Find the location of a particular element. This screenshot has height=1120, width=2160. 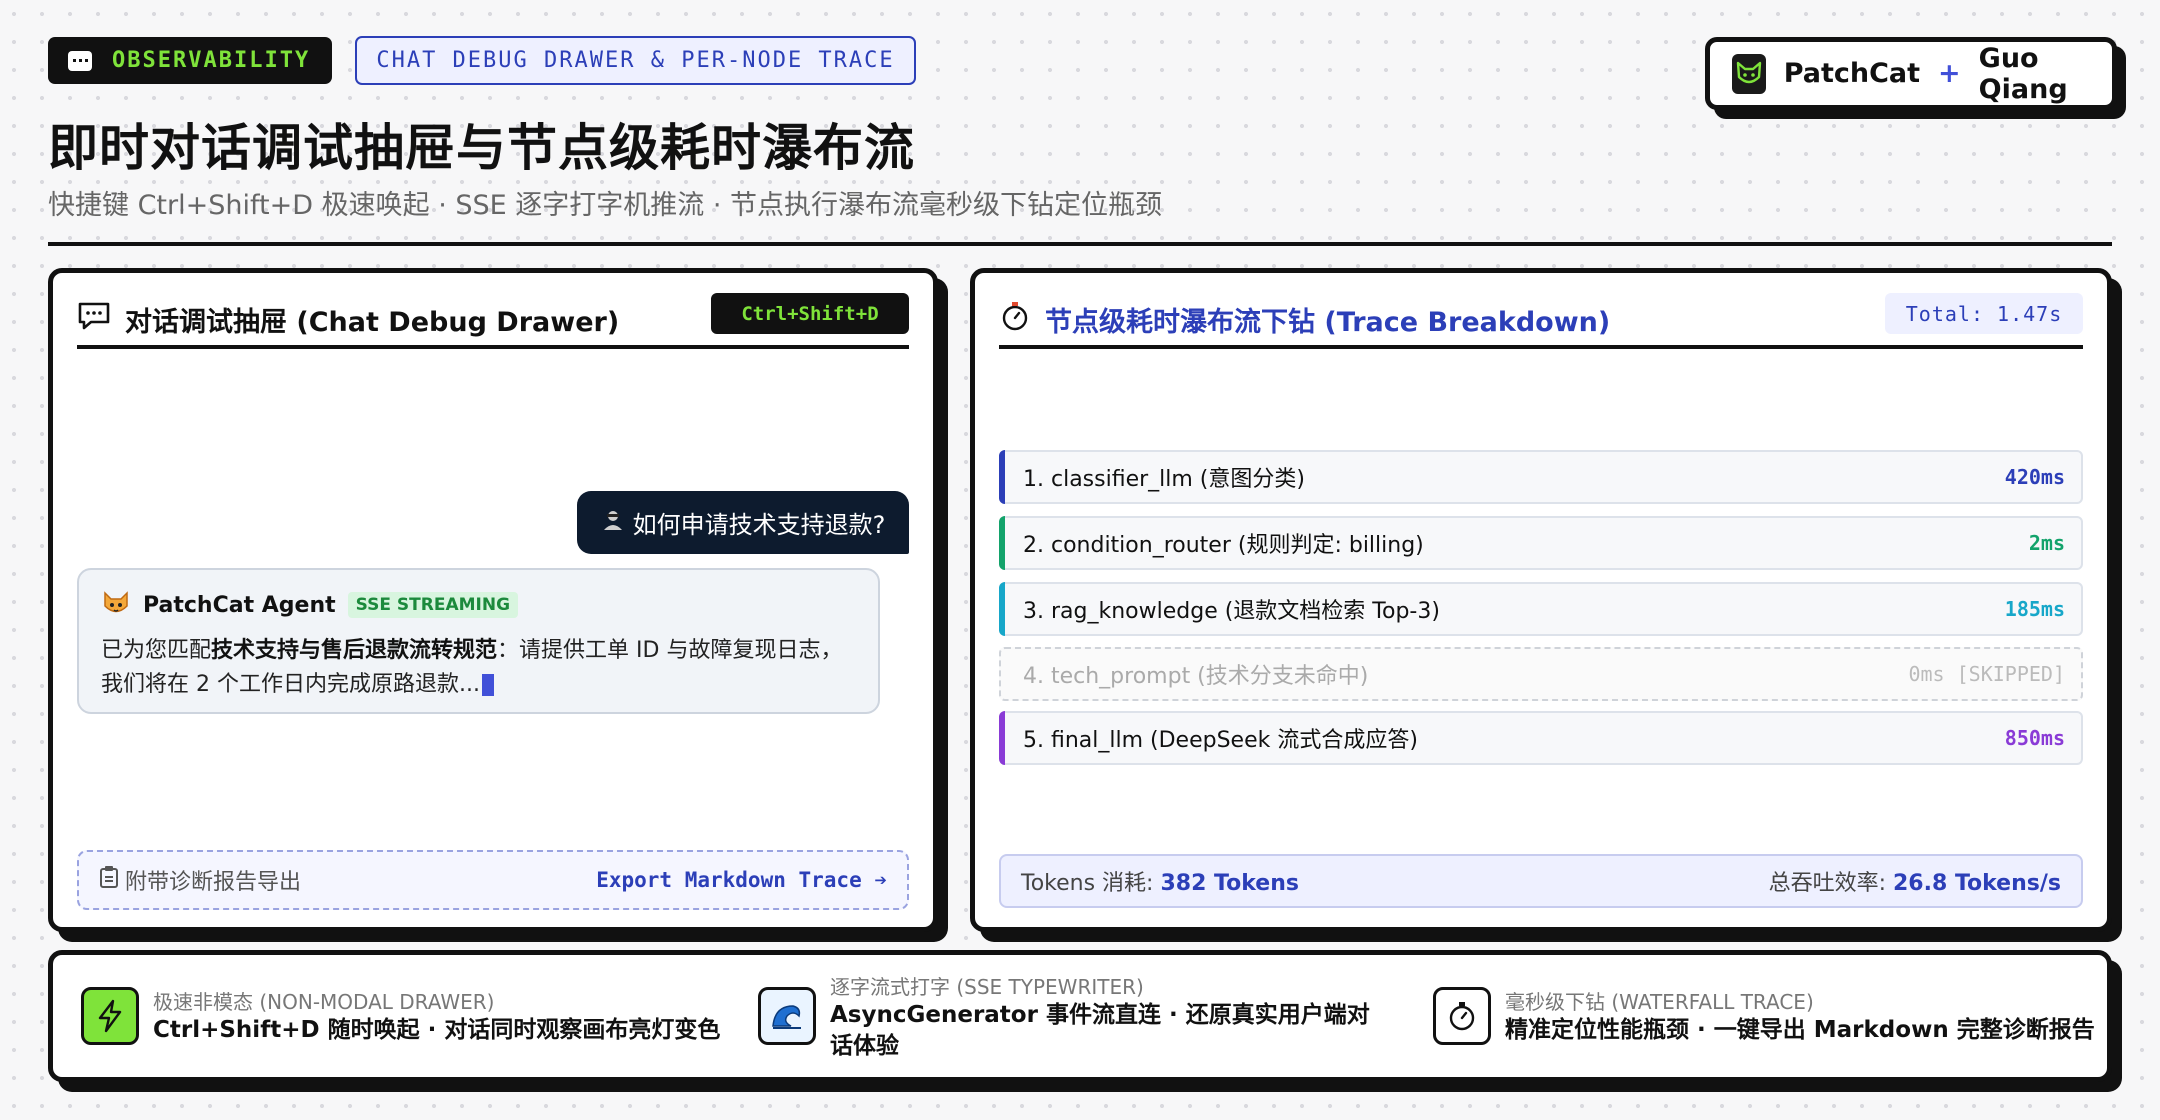

feature-description: Ctrl+Shift+D 随时唤起 · 对话同时观察画布亮灯变色 is located at coordinates (437, 1030).